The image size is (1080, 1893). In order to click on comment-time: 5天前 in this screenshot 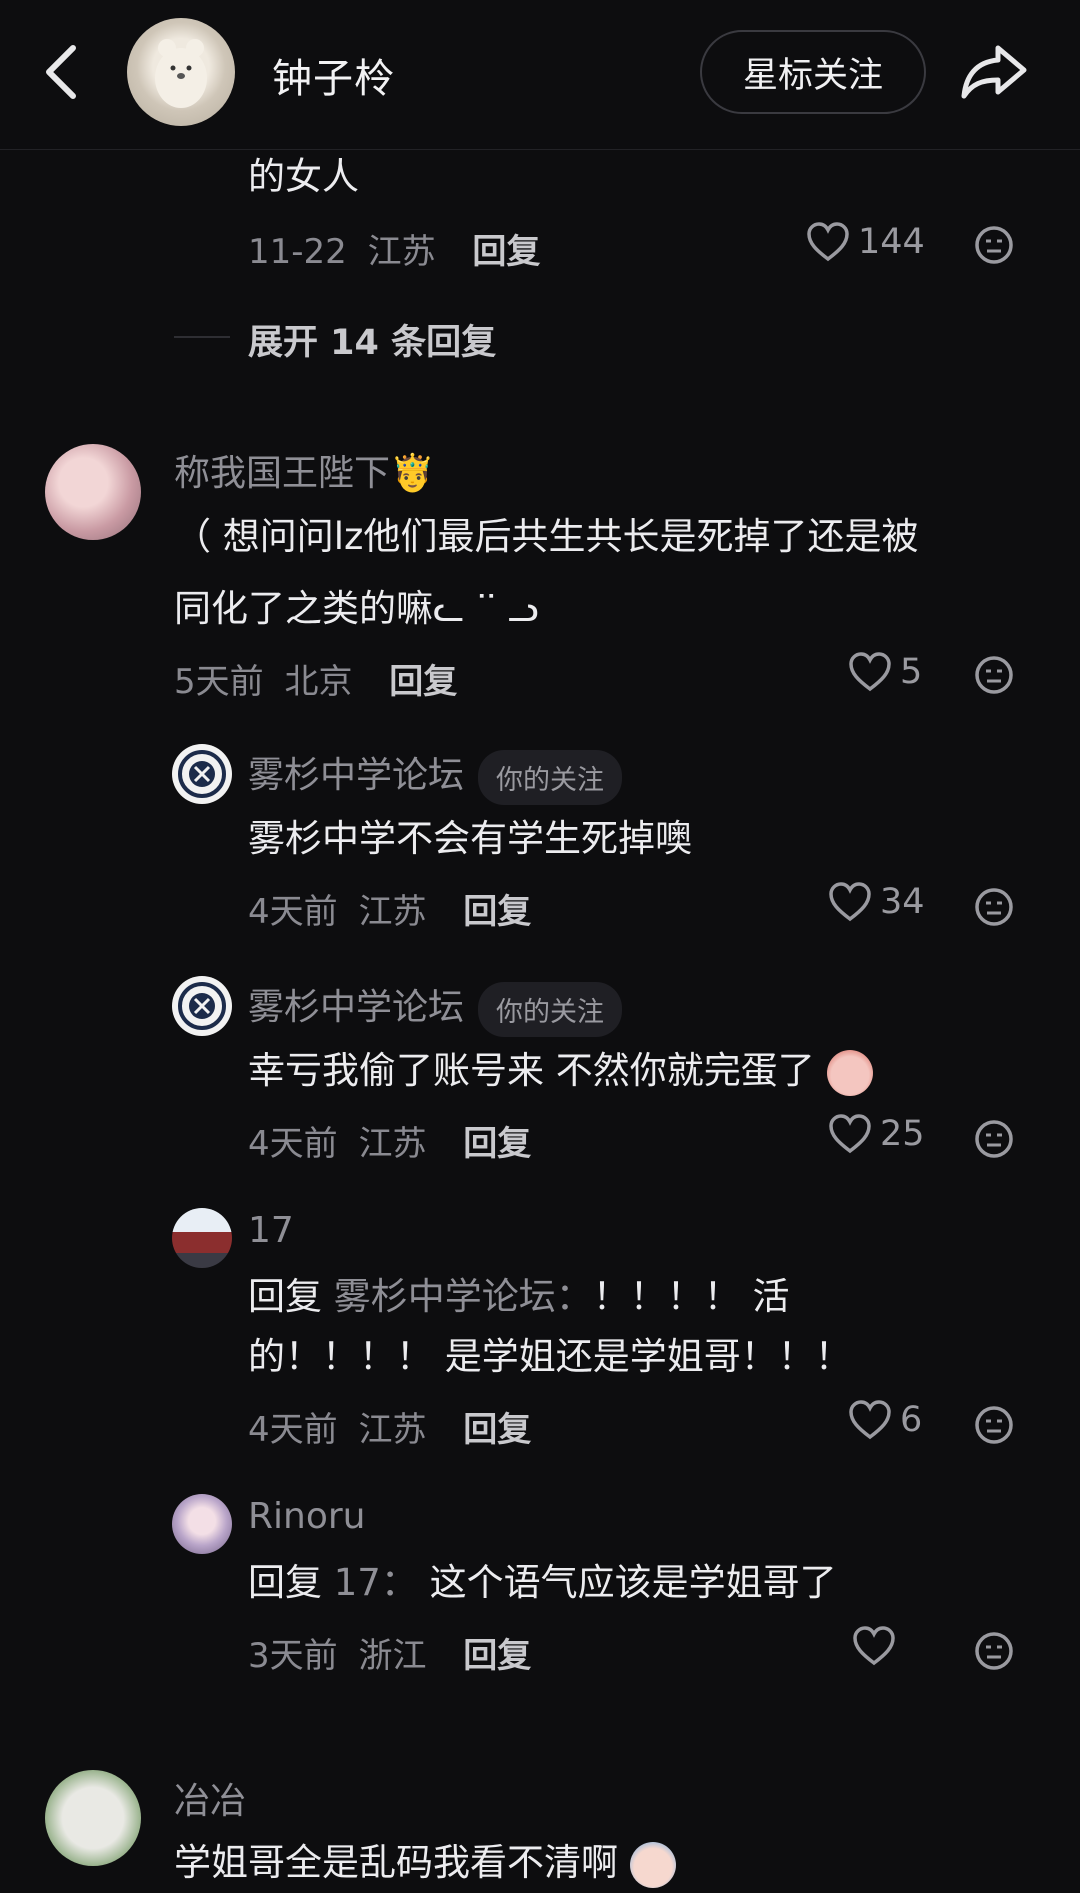, I will do `click(219, 682)`.